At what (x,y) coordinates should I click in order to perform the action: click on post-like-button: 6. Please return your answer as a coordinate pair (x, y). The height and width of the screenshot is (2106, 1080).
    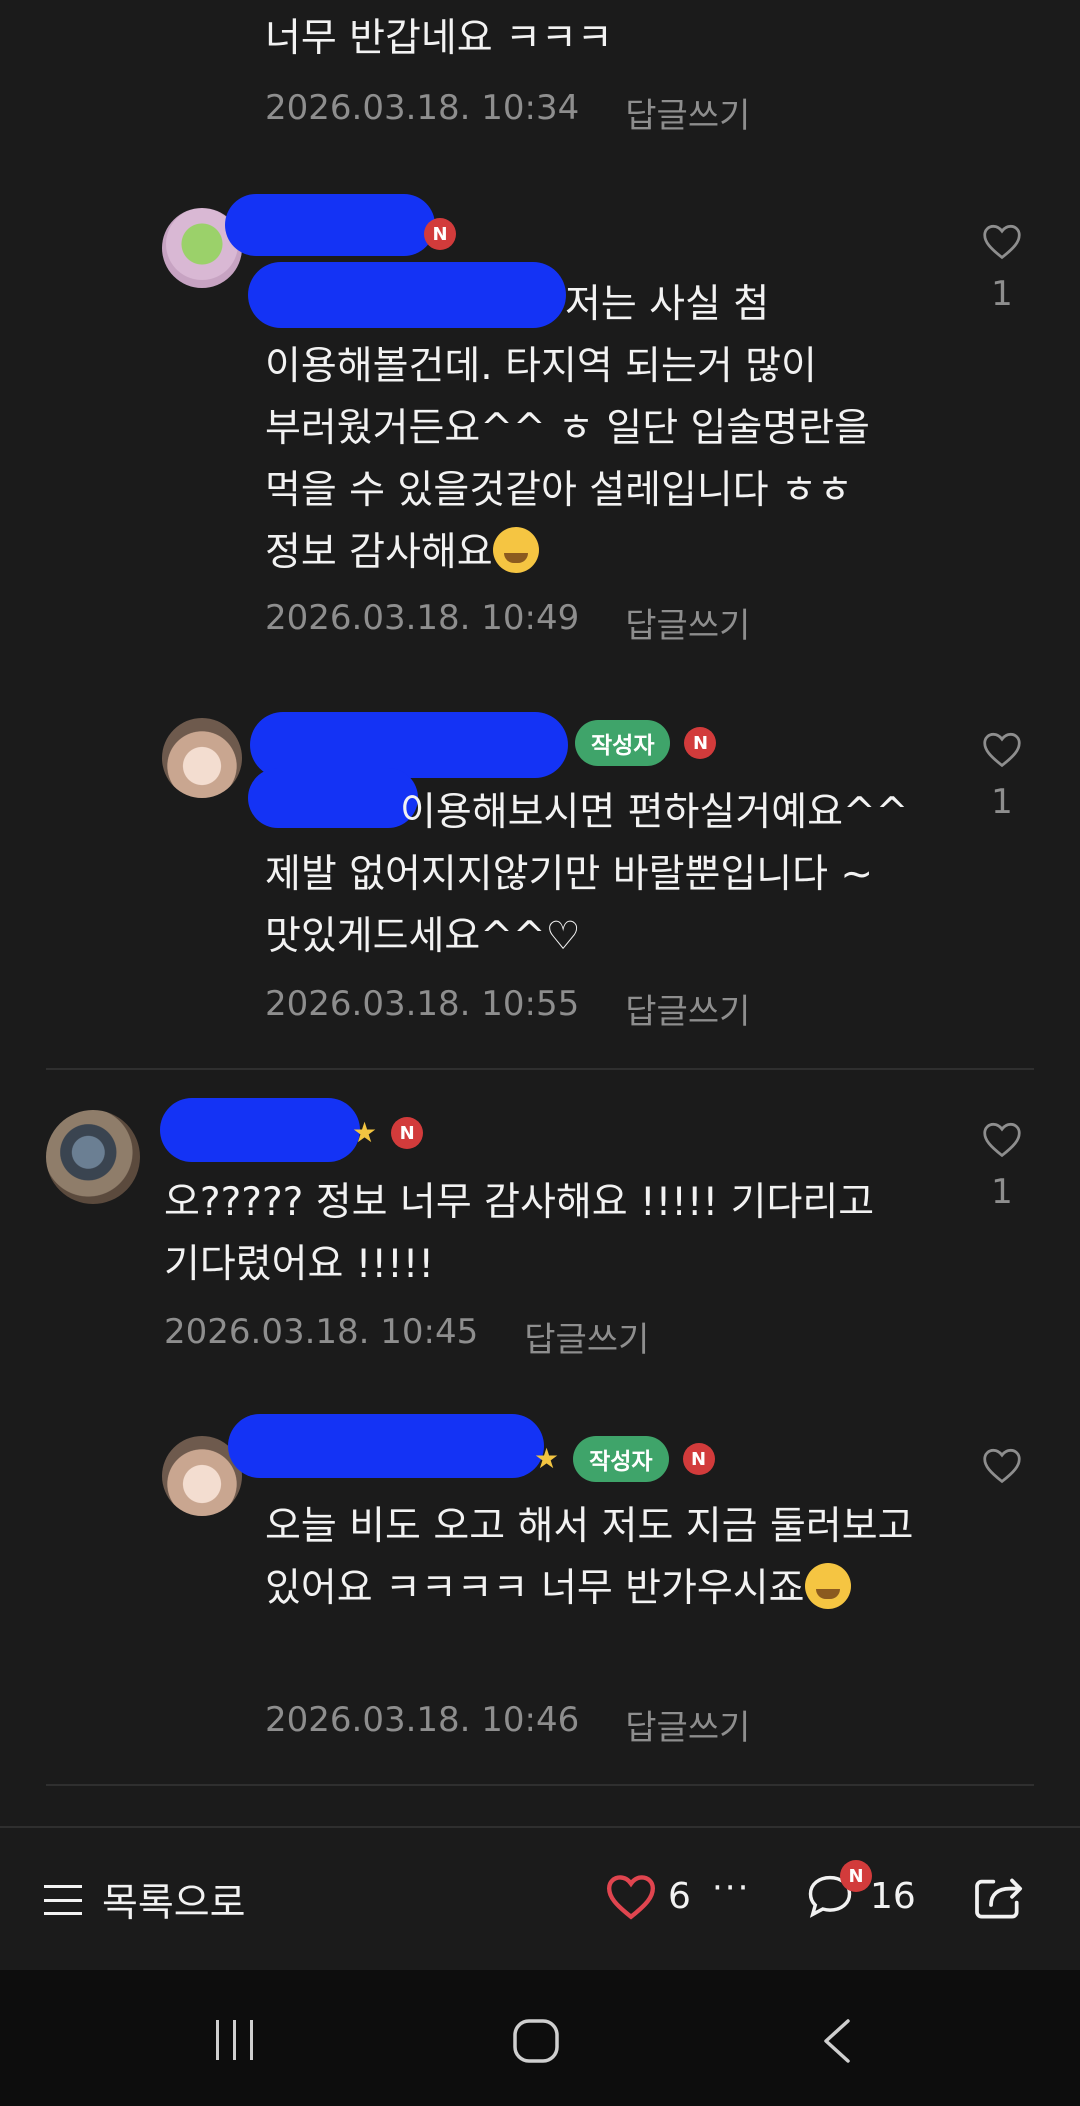
    Looking at the image, I should click on (647, 1896).